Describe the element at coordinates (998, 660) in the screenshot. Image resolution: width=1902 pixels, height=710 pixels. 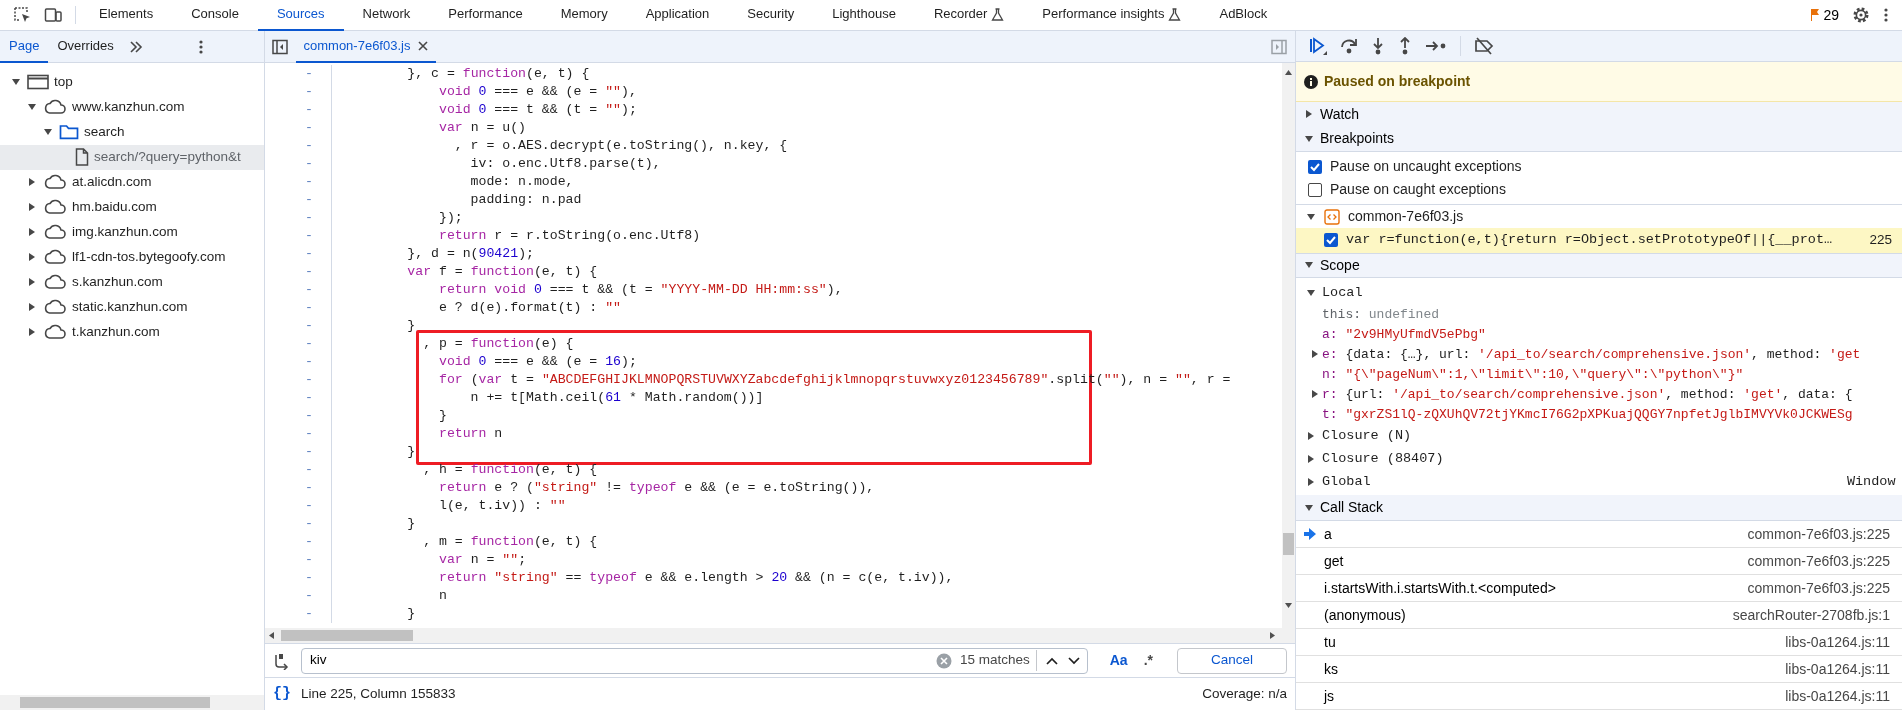
I see `match-count: 15 matches` at that location.